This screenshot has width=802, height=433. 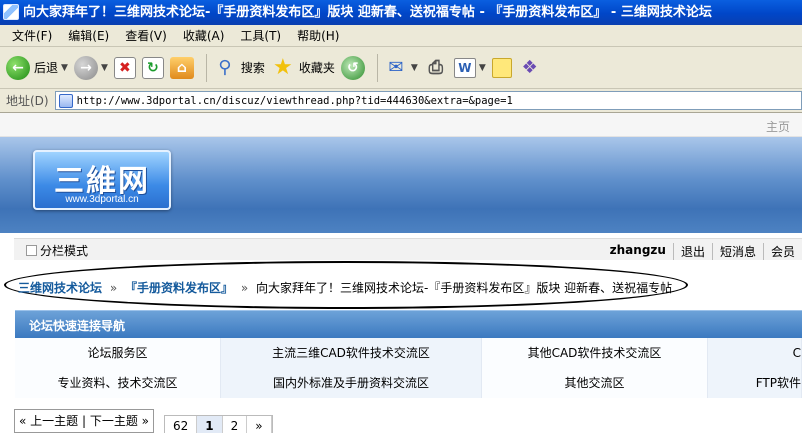 What do you see at coordinates (118, 353) in the screenshot?
I see `quick-nav-link: 论坛服务区` at bounding box center [118, 353].